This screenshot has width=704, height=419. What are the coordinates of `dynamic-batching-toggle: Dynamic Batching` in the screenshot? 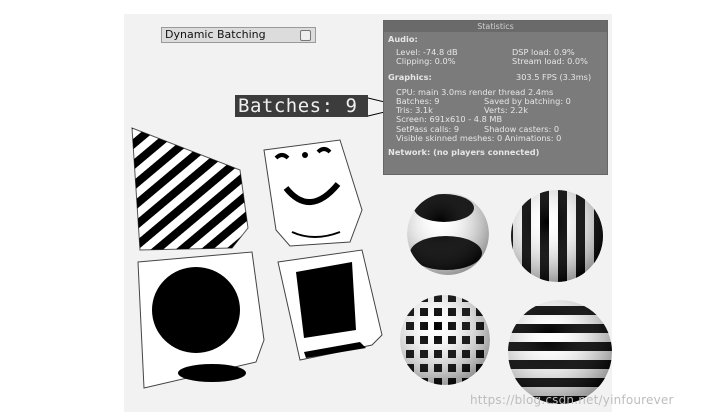 It's located at (238, 35).